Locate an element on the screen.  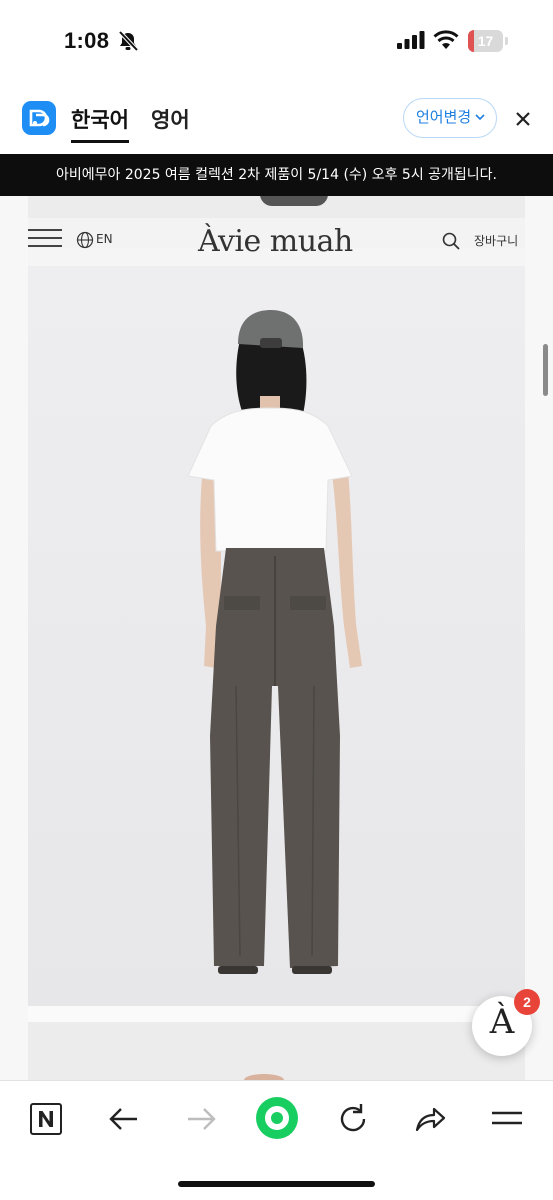
chevron-down-icon is located at coordinates (480, 117).